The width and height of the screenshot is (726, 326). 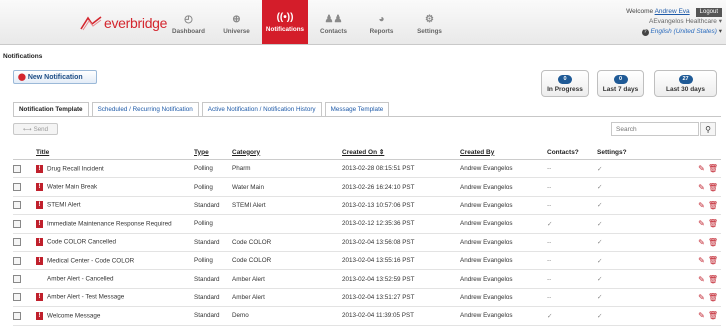 What do you see at coordinates (35, 129) in the screenshot?
I see `send-button: ⟷ Send` at bounding box center [35, 129].